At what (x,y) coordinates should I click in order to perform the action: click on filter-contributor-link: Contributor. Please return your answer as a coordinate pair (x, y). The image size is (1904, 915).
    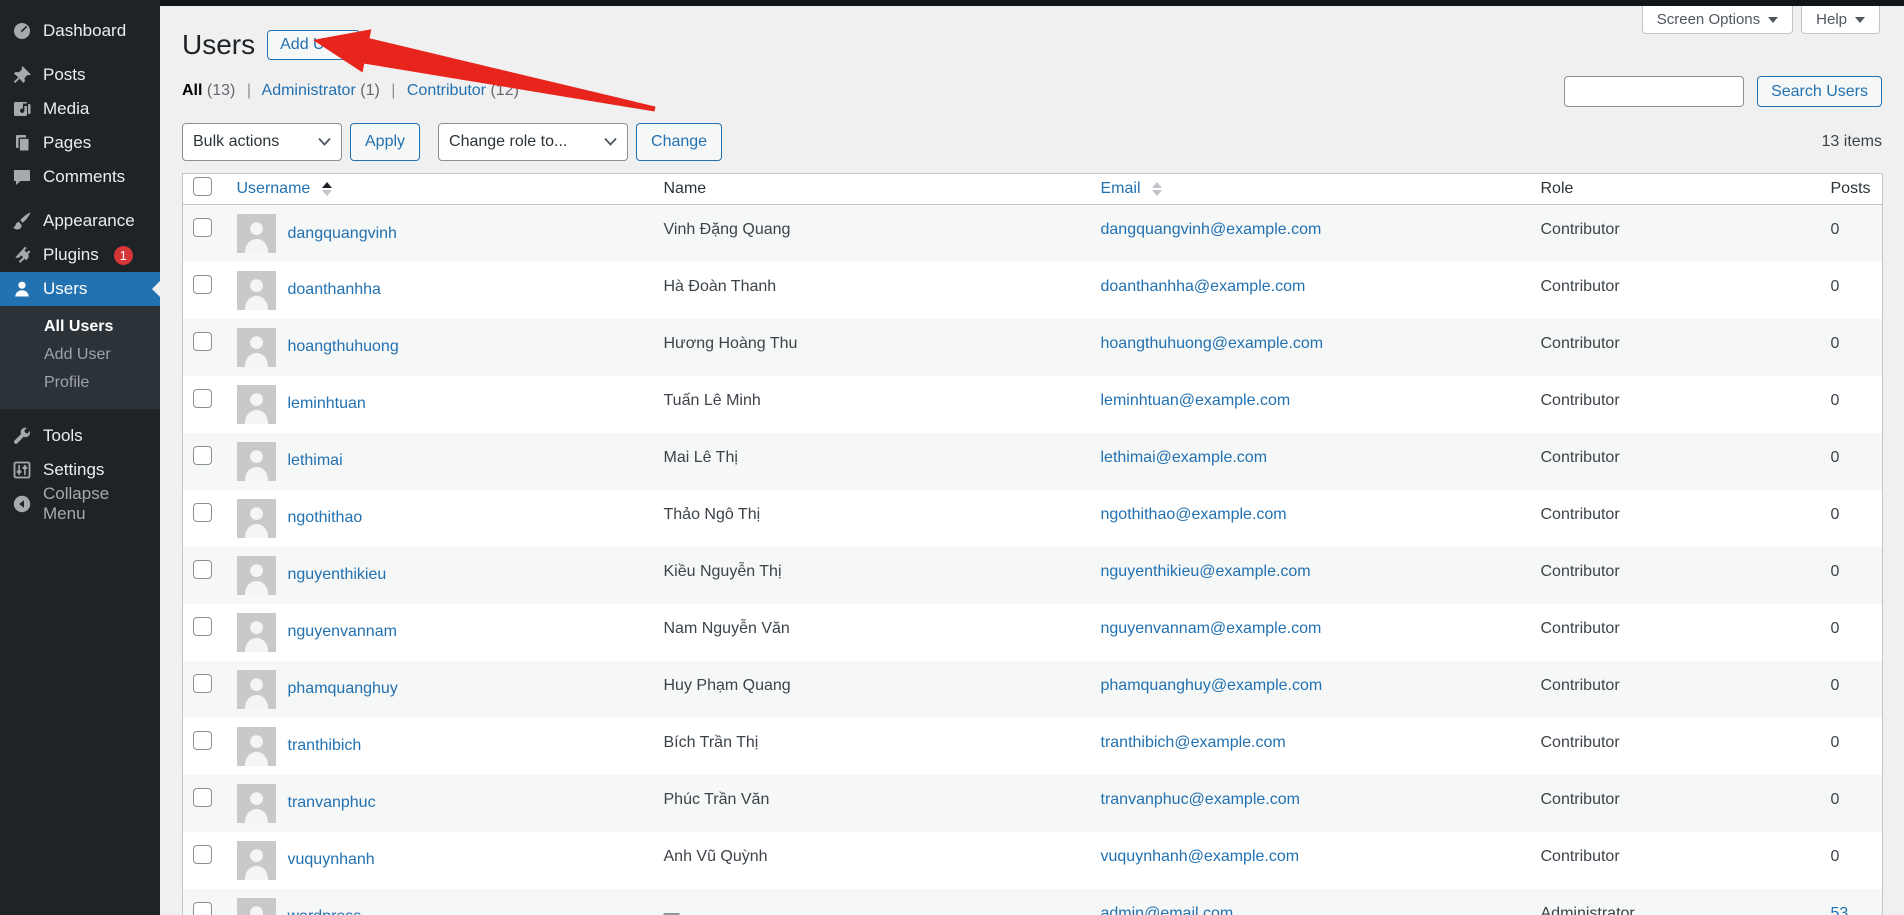
    Looking at the image, I should click on (446, 90).